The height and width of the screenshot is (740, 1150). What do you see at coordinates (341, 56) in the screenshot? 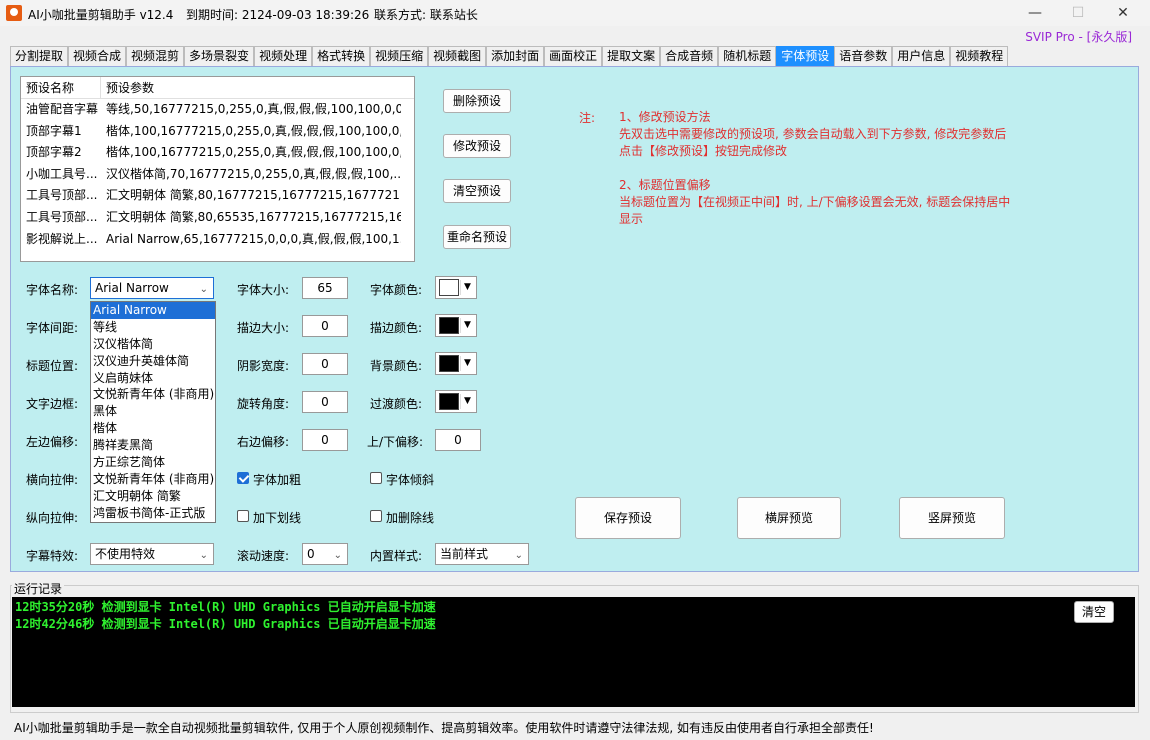
I see `tab-format-convert: 格式转换` at bounding box center [341, 56].